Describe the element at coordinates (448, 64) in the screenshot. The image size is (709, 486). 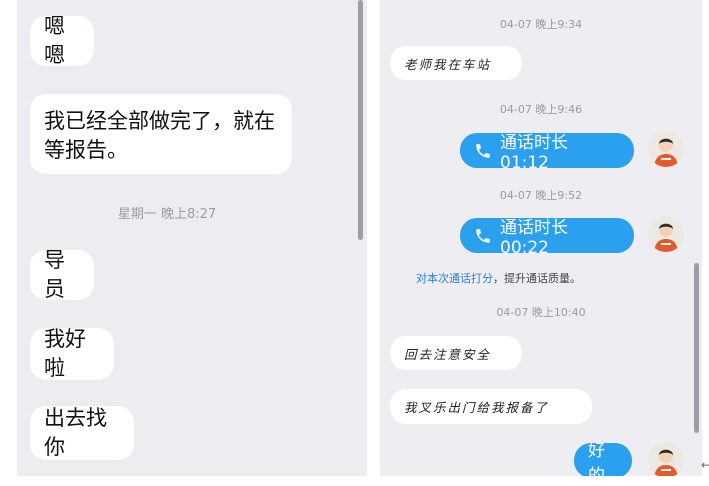
I see `message-text: 老师我在车站` at that location.